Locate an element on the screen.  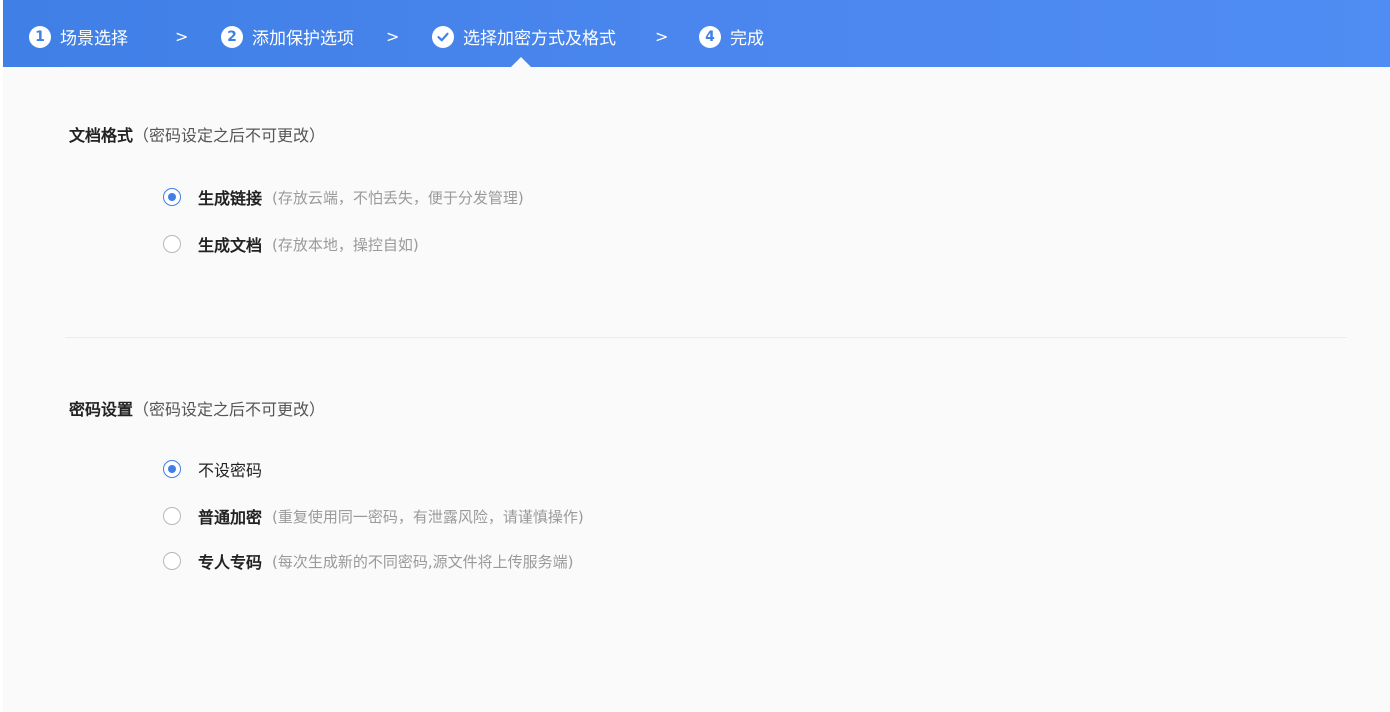
doc-format-title: 文档格式 is located at coordinates (101, 135).